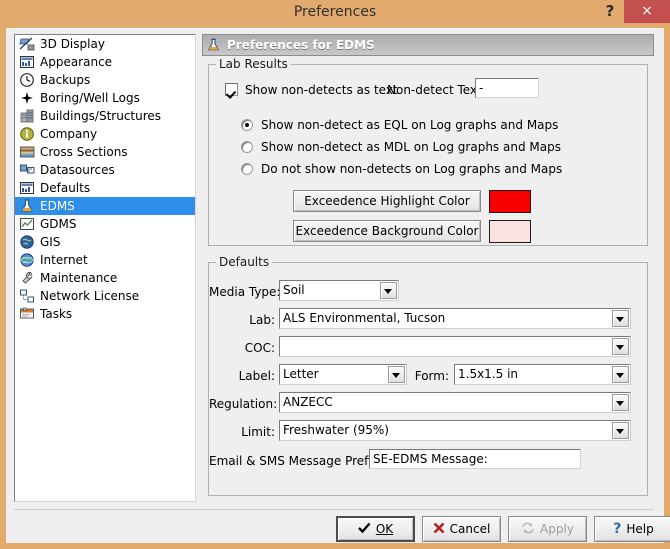 This screenshot has width=670, height=549. What do you see at coordinates (470, 529) in the screenshot?
I see `cancel-button-label: Cancel` at bounding box center [470, 529].